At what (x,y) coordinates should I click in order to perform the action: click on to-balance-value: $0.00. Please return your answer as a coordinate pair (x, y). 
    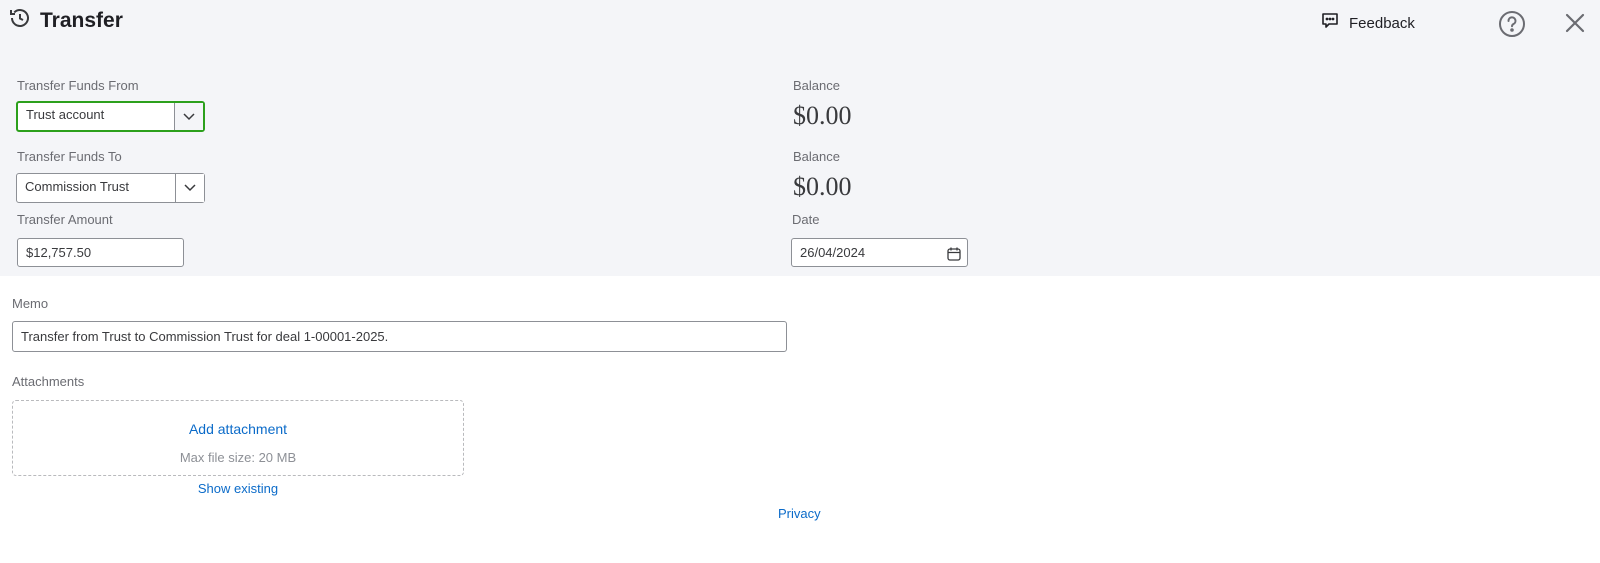
    Looking at the image, I should click on (822, 186).